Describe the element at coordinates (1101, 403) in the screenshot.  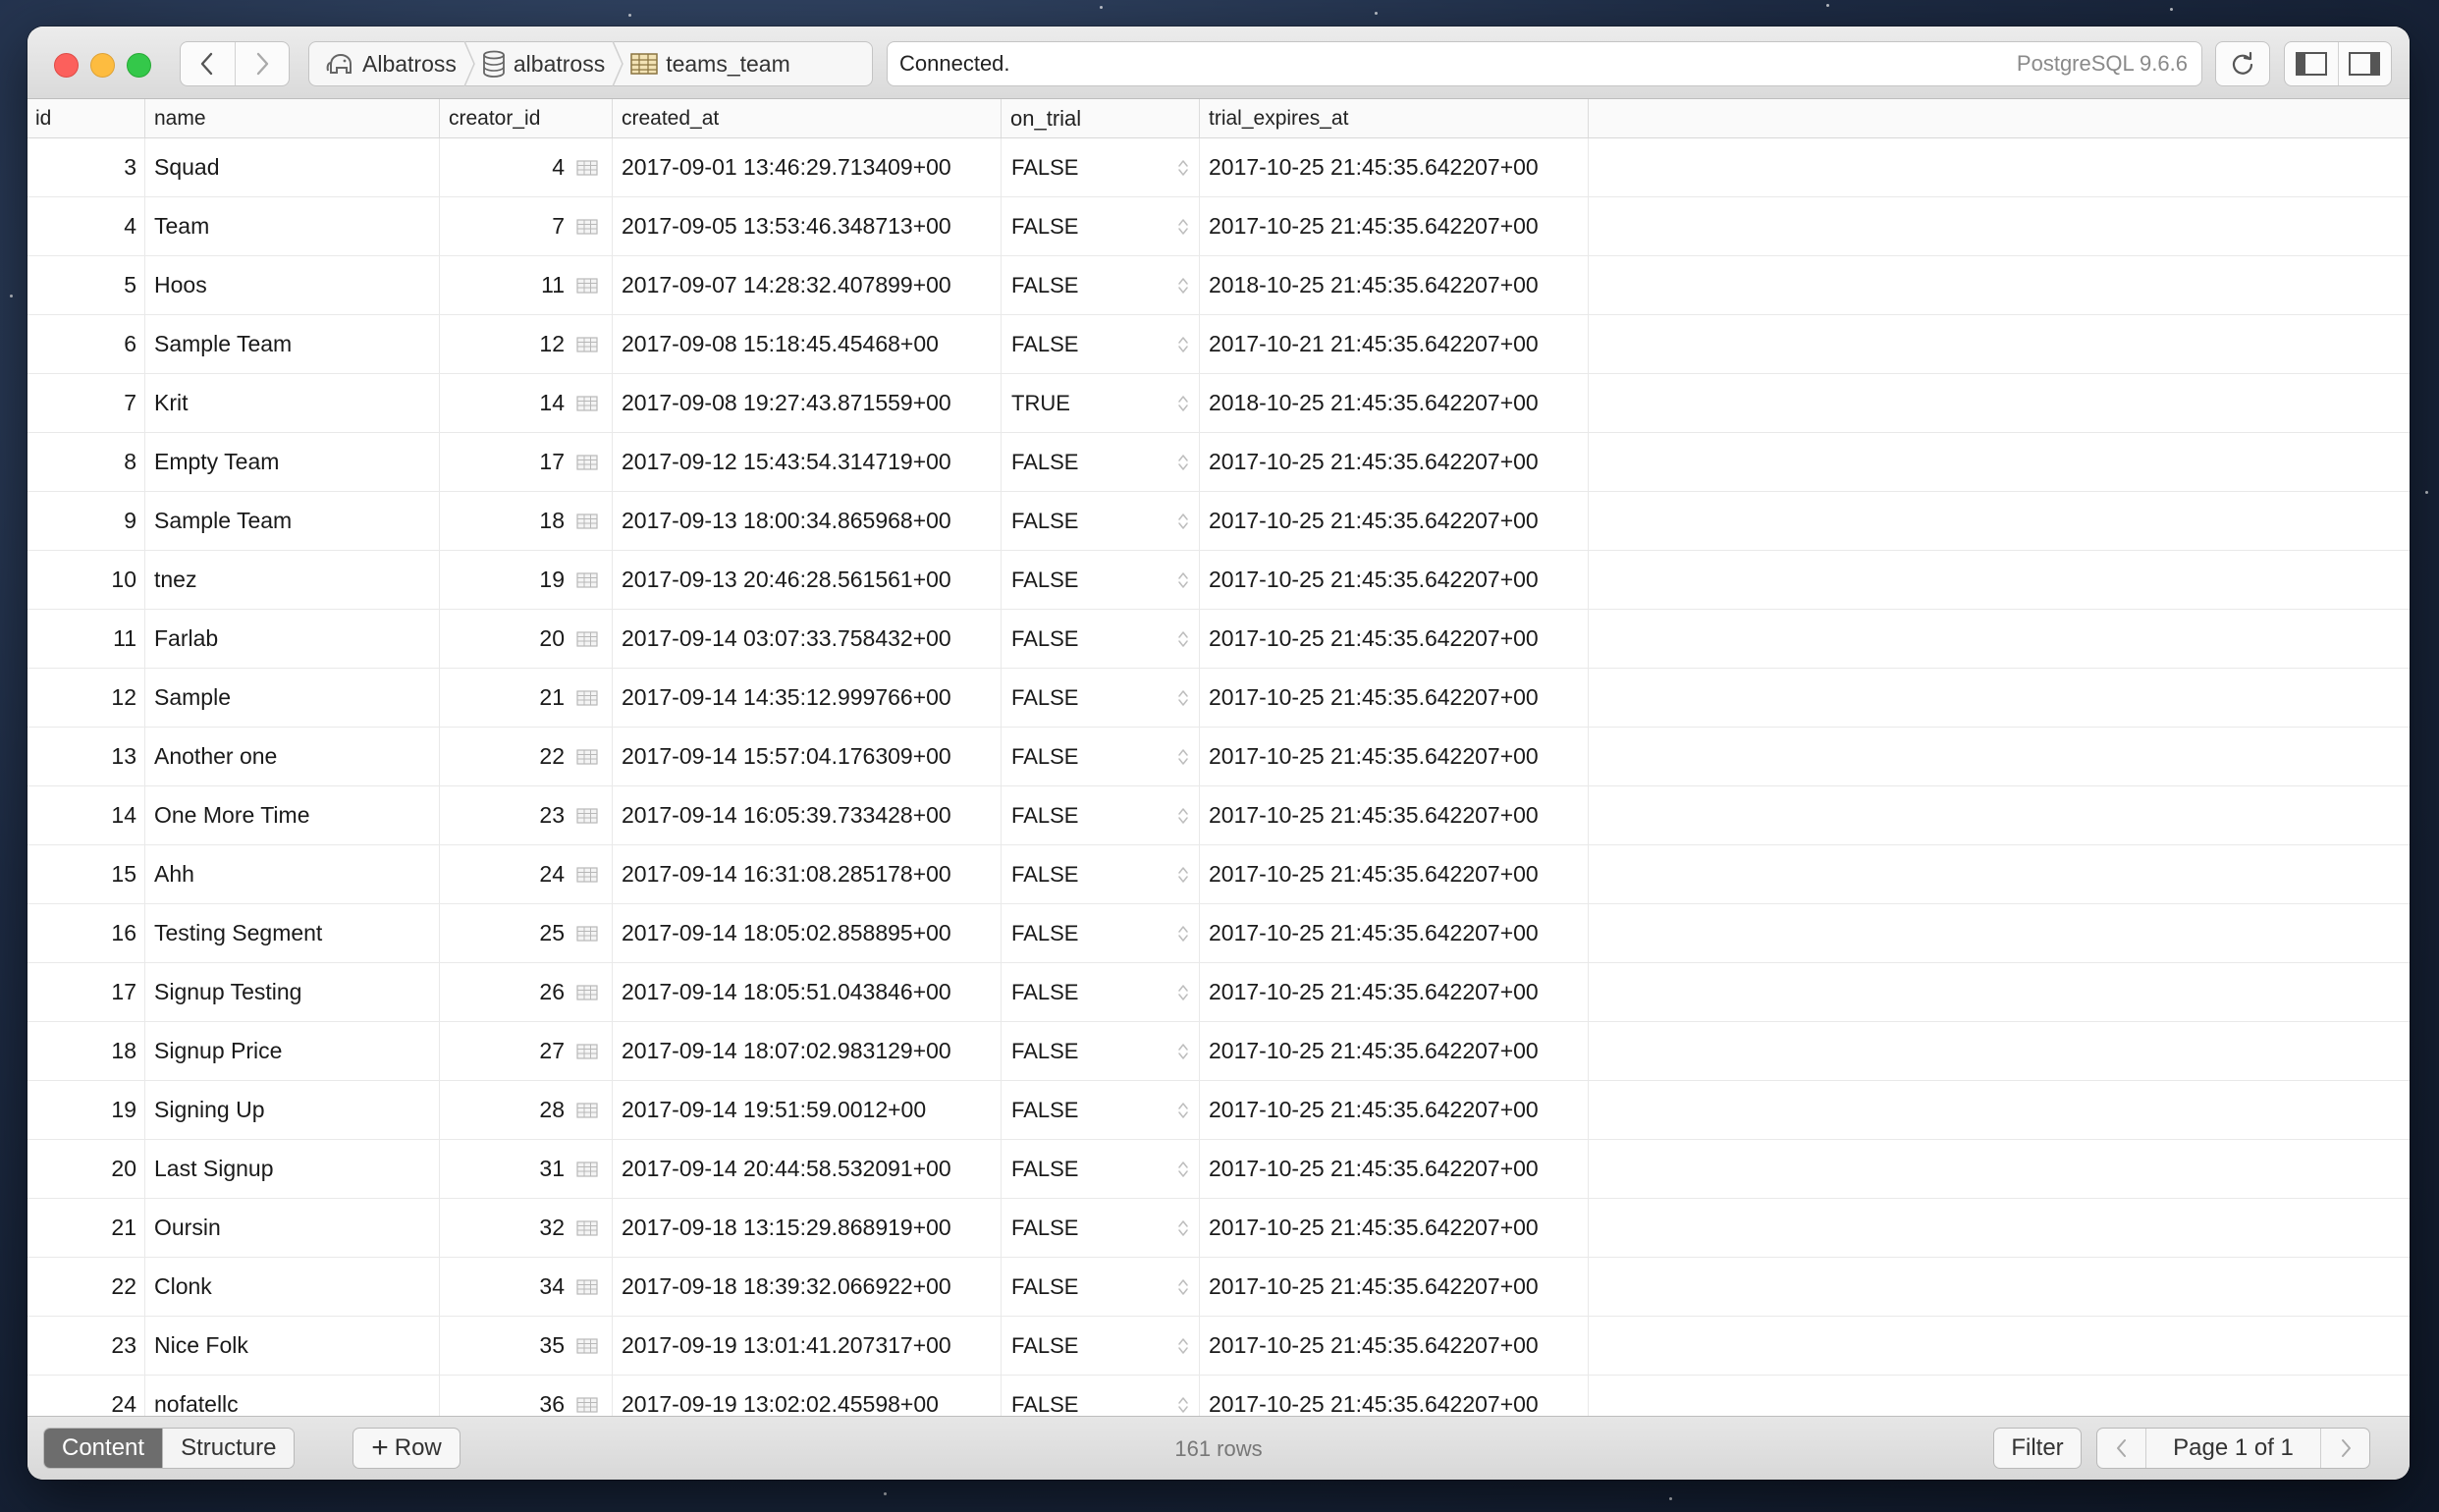
I see `cell-on-trial: TRUE` at that location.